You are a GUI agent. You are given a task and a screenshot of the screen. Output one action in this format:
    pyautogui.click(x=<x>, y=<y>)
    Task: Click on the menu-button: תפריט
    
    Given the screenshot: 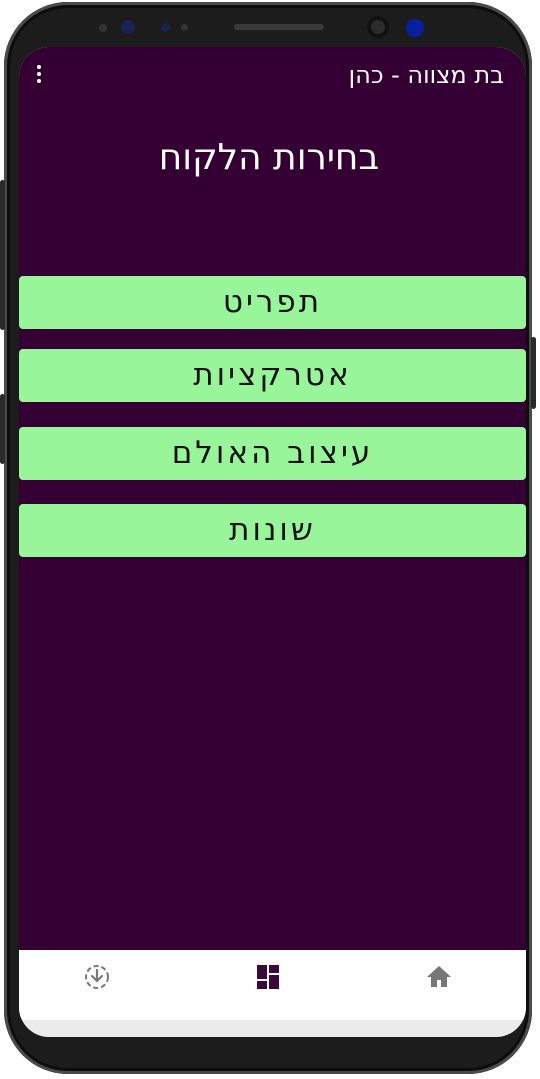 What is the action you would take?
    pyautogui.click(x=272, y=302)
    